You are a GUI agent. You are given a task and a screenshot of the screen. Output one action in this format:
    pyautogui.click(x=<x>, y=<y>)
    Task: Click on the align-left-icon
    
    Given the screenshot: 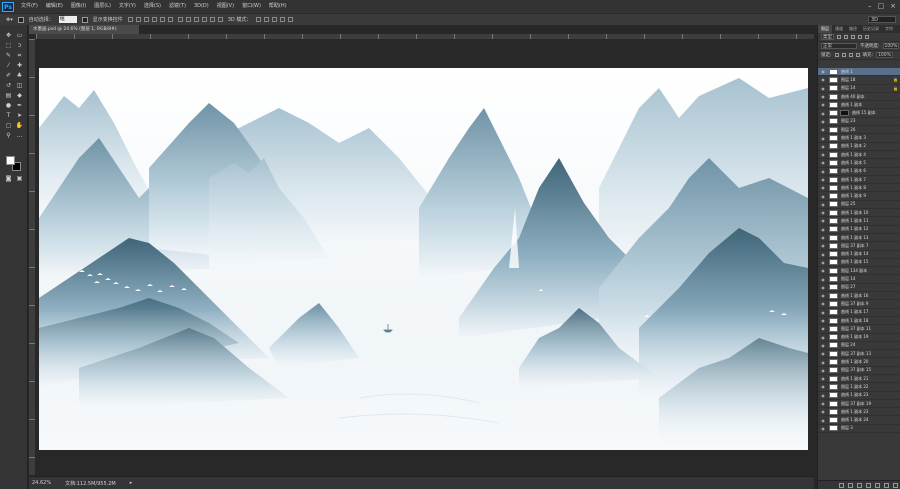 What is the action you would take?
    pyautogui.click(x=154, y=19)
    